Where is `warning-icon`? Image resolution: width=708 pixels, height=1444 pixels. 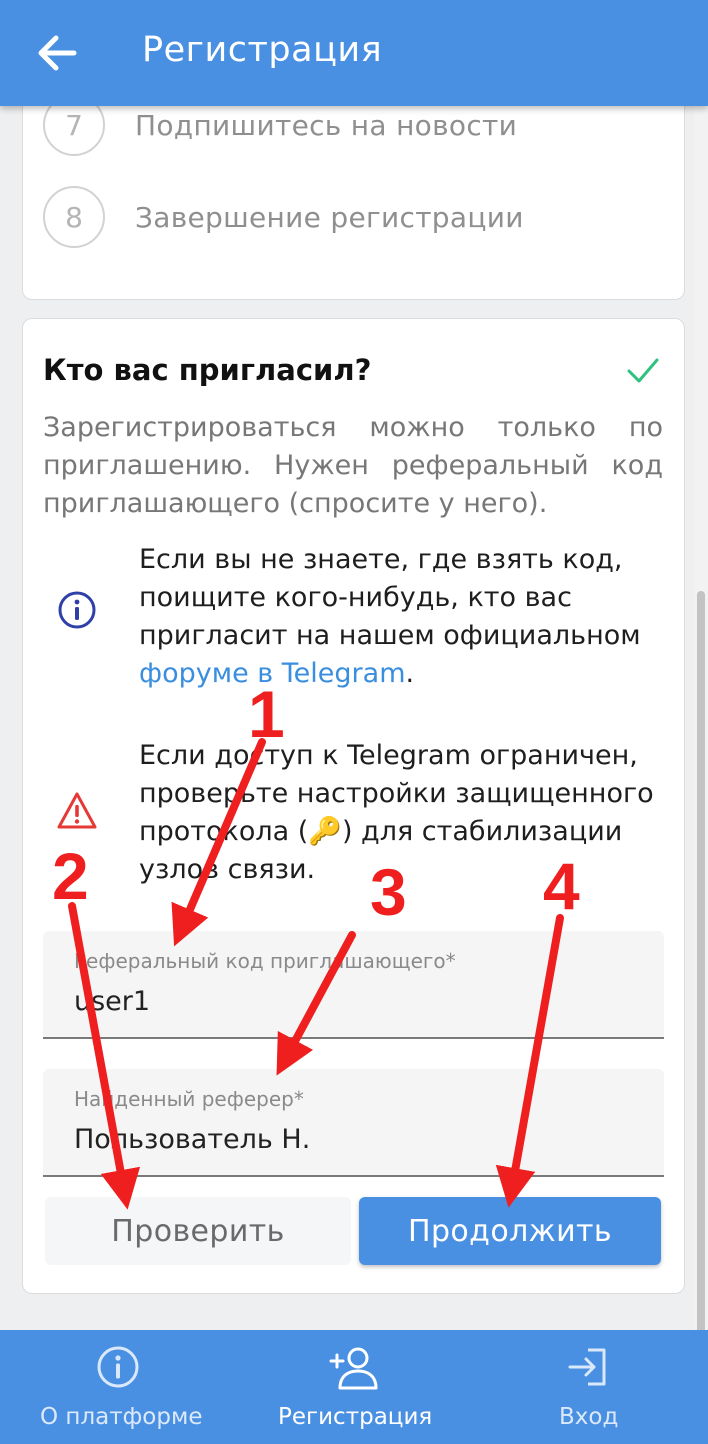 warning-icon is located at coordinates (77, 810).